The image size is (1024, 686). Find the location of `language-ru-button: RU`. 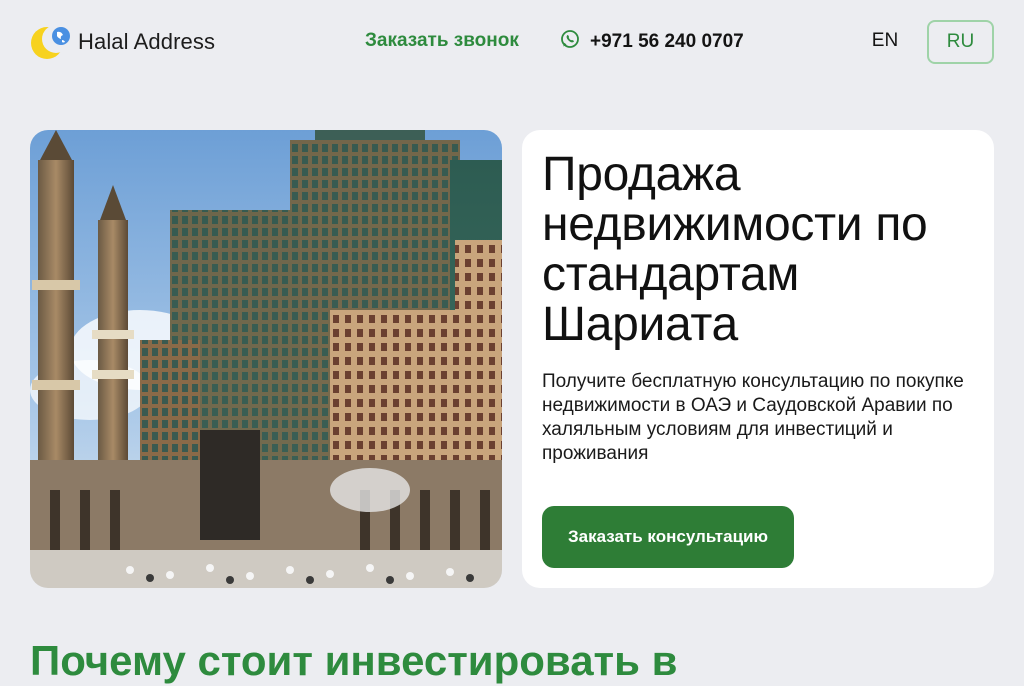

language-ru-button: RU is located at coordinates (960, 42).